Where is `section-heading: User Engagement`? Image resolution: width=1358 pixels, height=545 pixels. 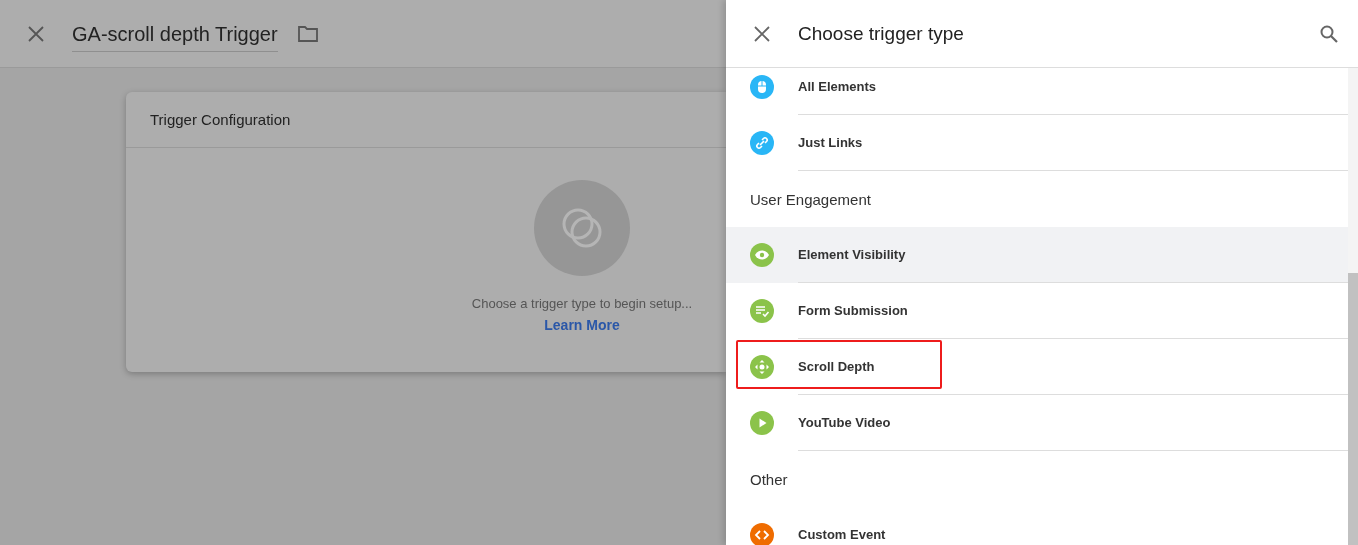 section-heading: User Engagement is located at coordinates (810, 199).